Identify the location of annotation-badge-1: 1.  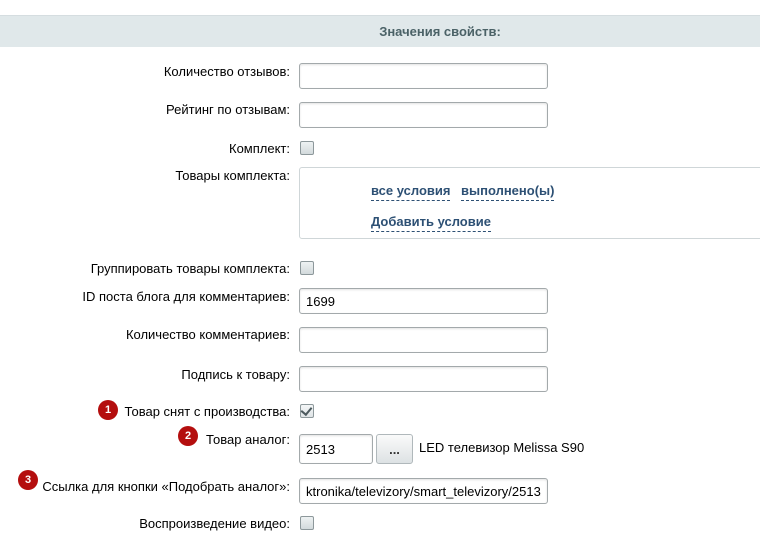
(108, 410).